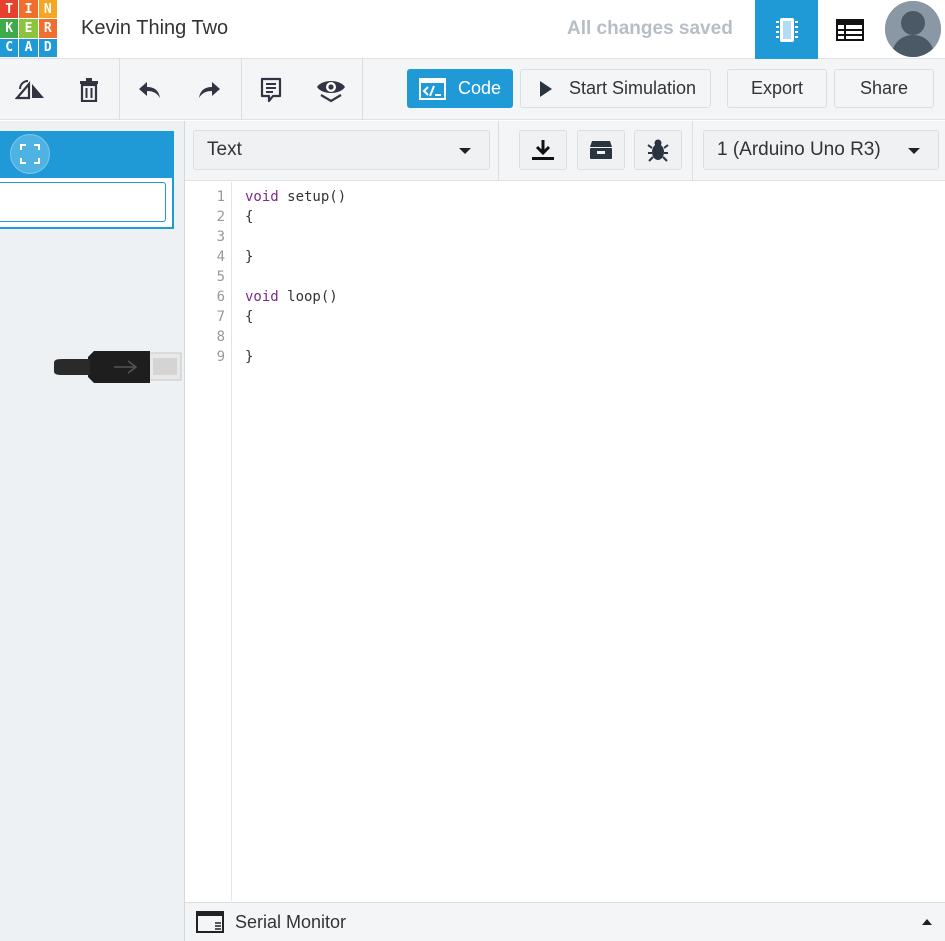 The image size is (945, 941). I want to click on line-number: 2, so click(220, 217).